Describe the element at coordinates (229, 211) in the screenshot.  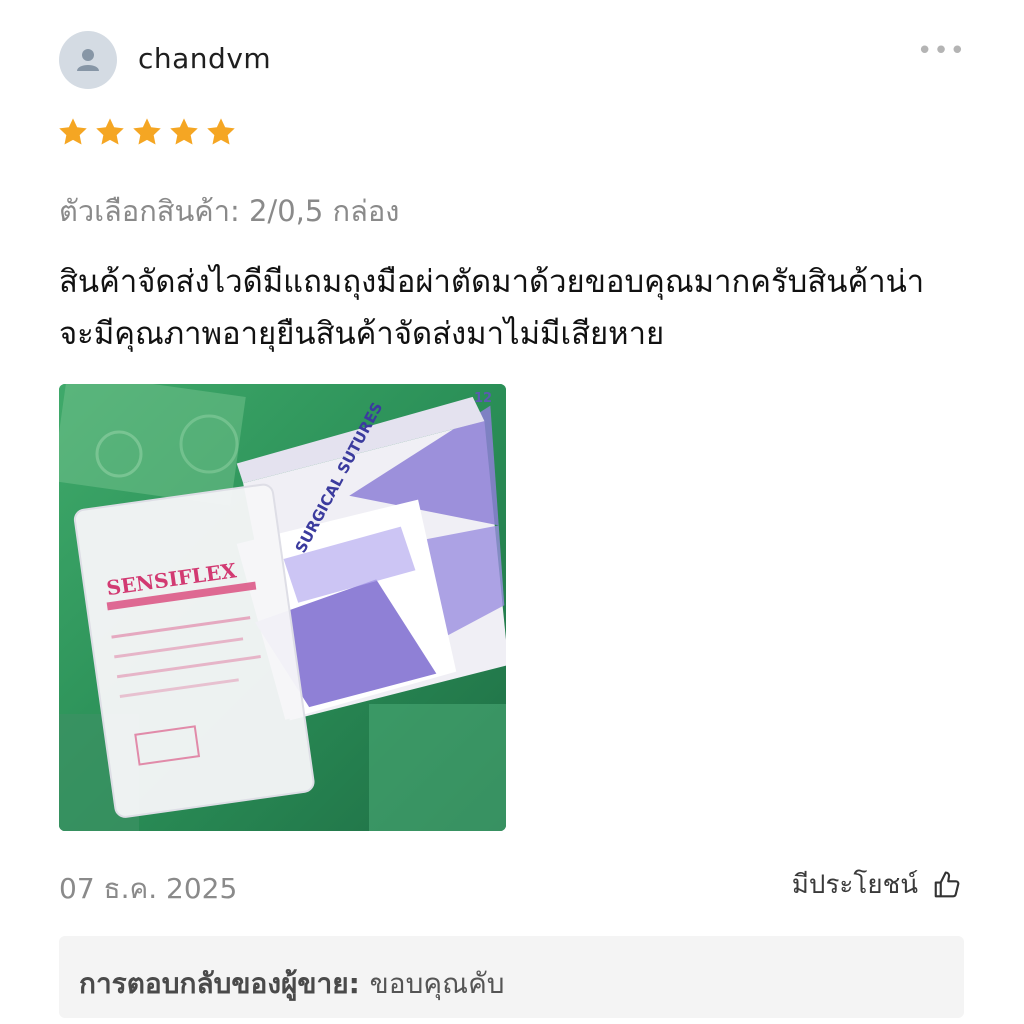
I see `product-variant: ตัวเลือกสินค้า: 2/0,5 กล่อง` at that location.